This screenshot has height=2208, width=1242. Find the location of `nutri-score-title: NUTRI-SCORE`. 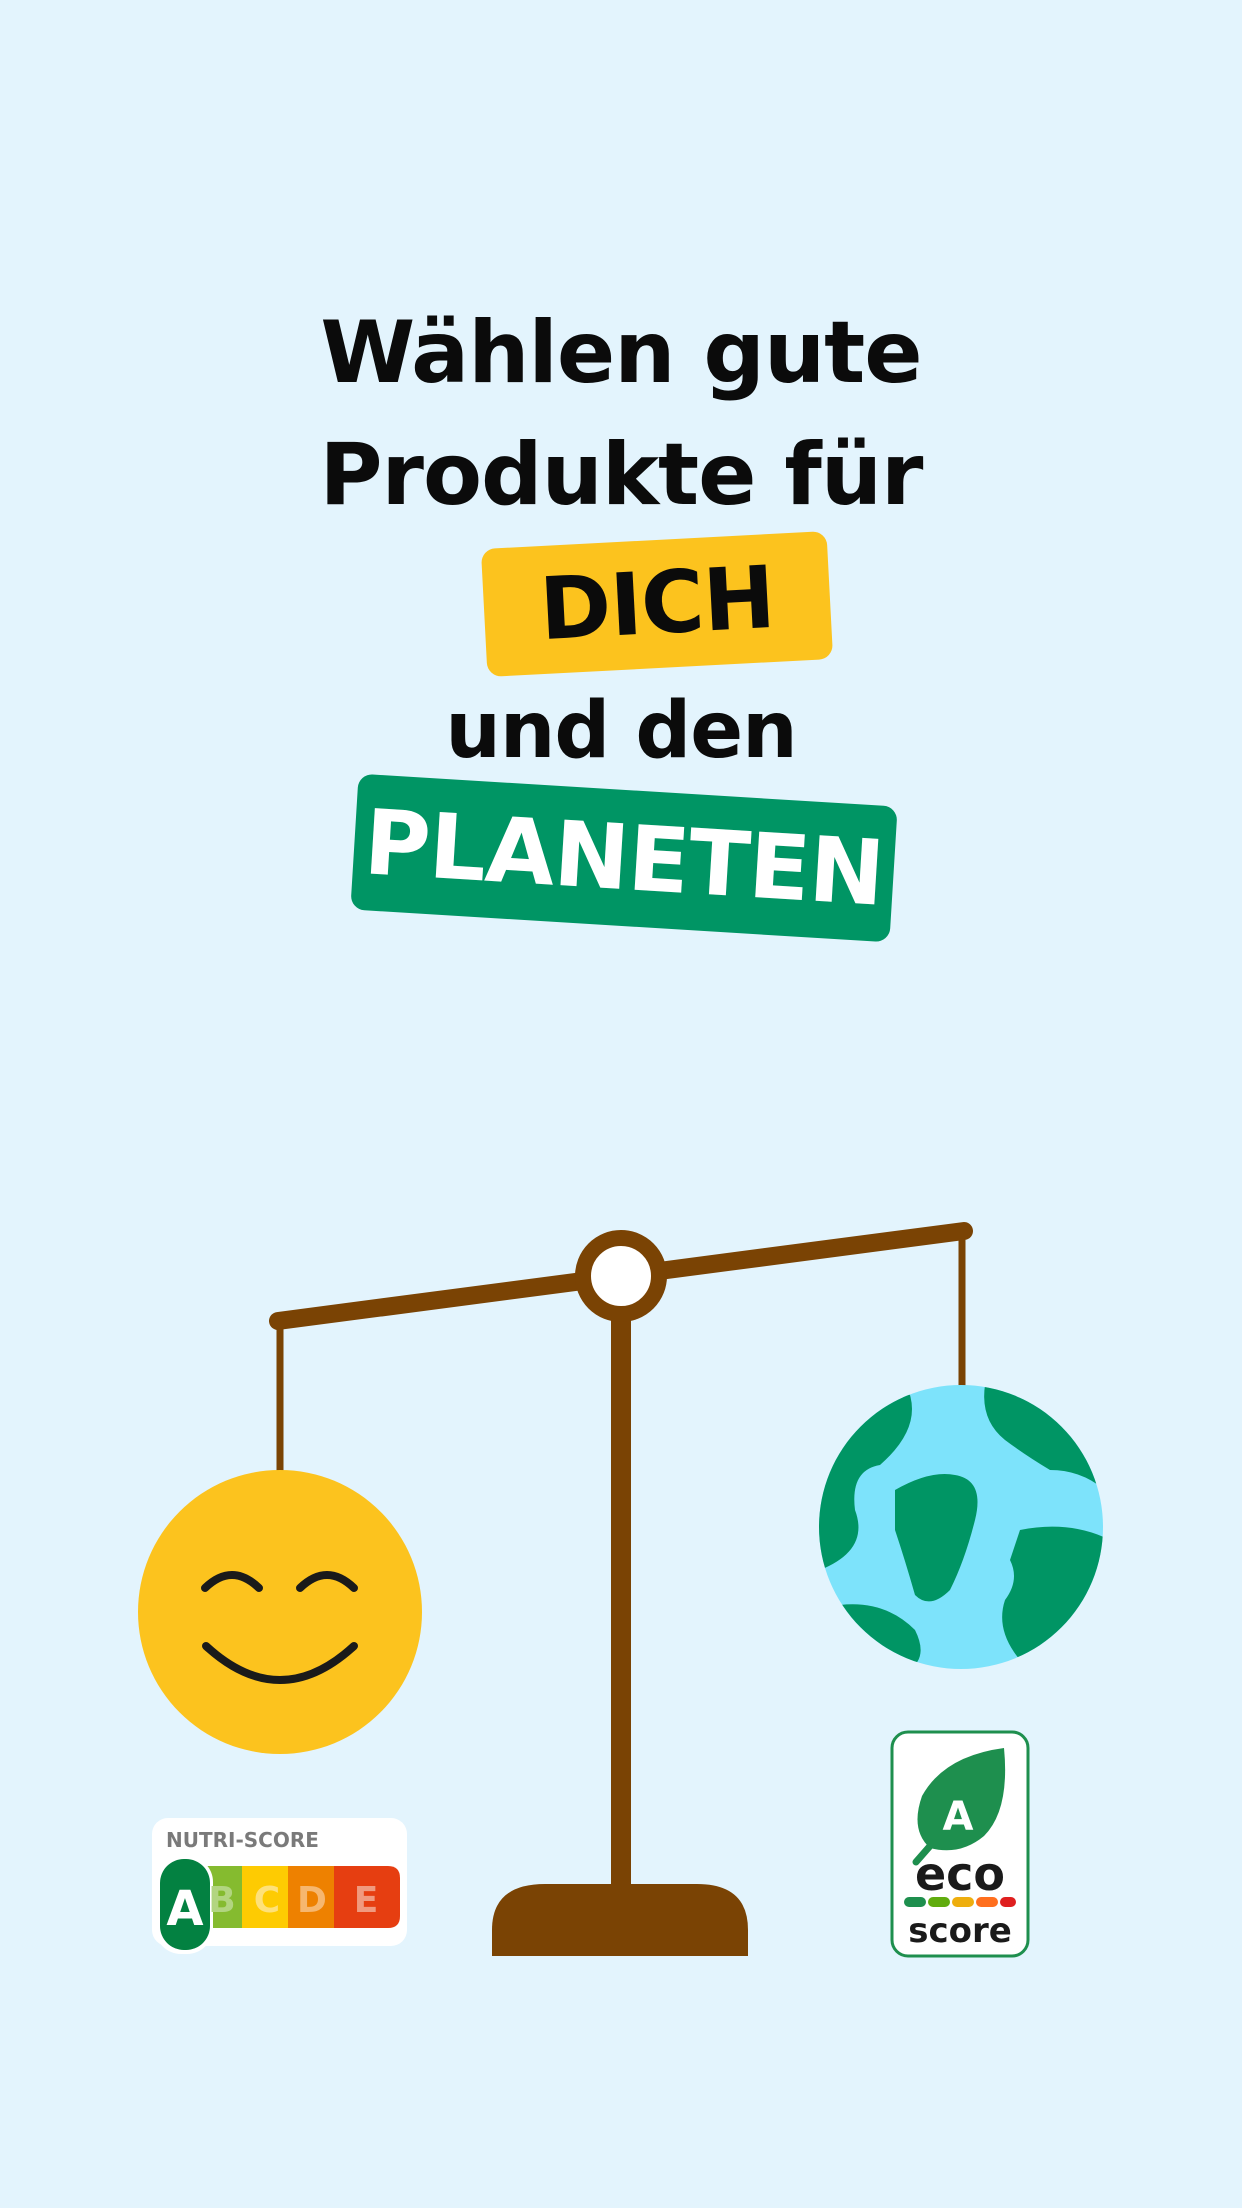

nutri-score-title: NUTRI-SCORE is located at coordinates (242, 1840).